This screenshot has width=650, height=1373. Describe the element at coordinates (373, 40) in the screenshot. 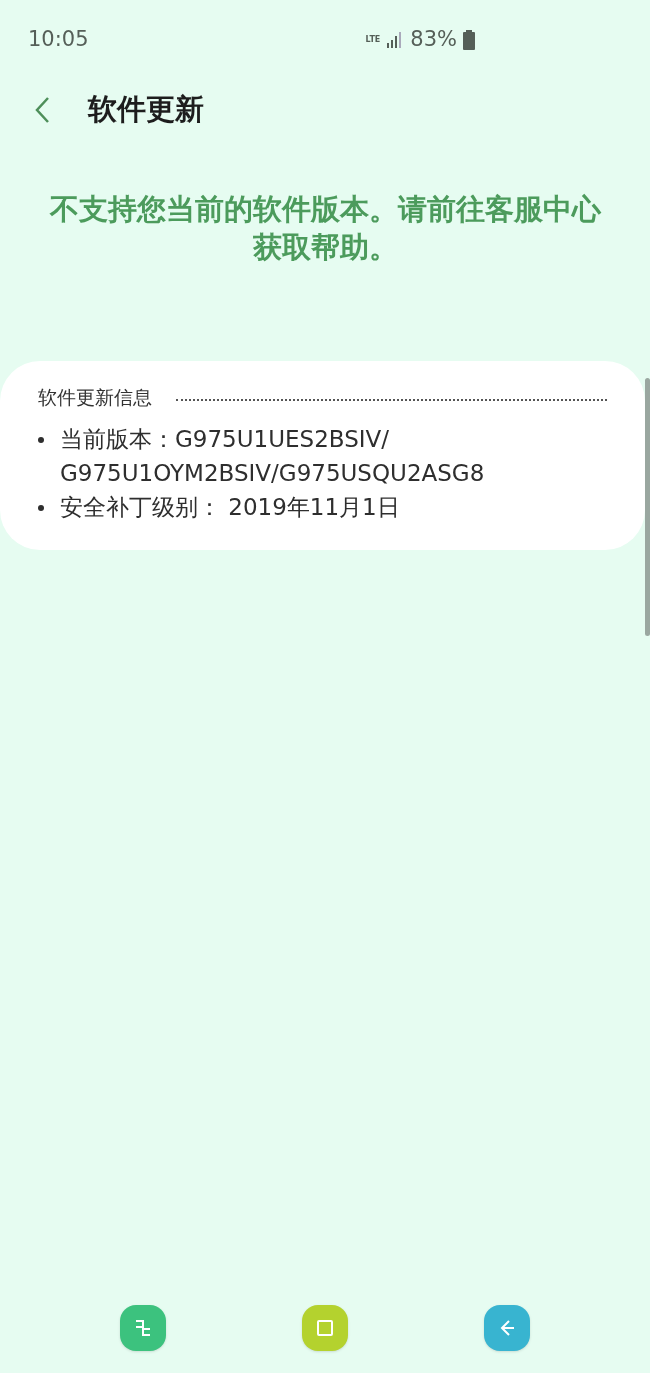

I see `network-type: LTE` at that location.